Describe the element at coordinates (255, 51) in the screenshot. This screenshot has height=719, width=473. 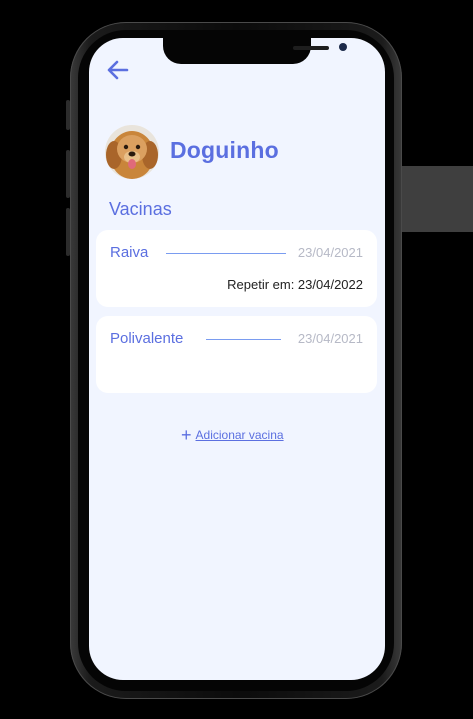
I see `notch` at that location.